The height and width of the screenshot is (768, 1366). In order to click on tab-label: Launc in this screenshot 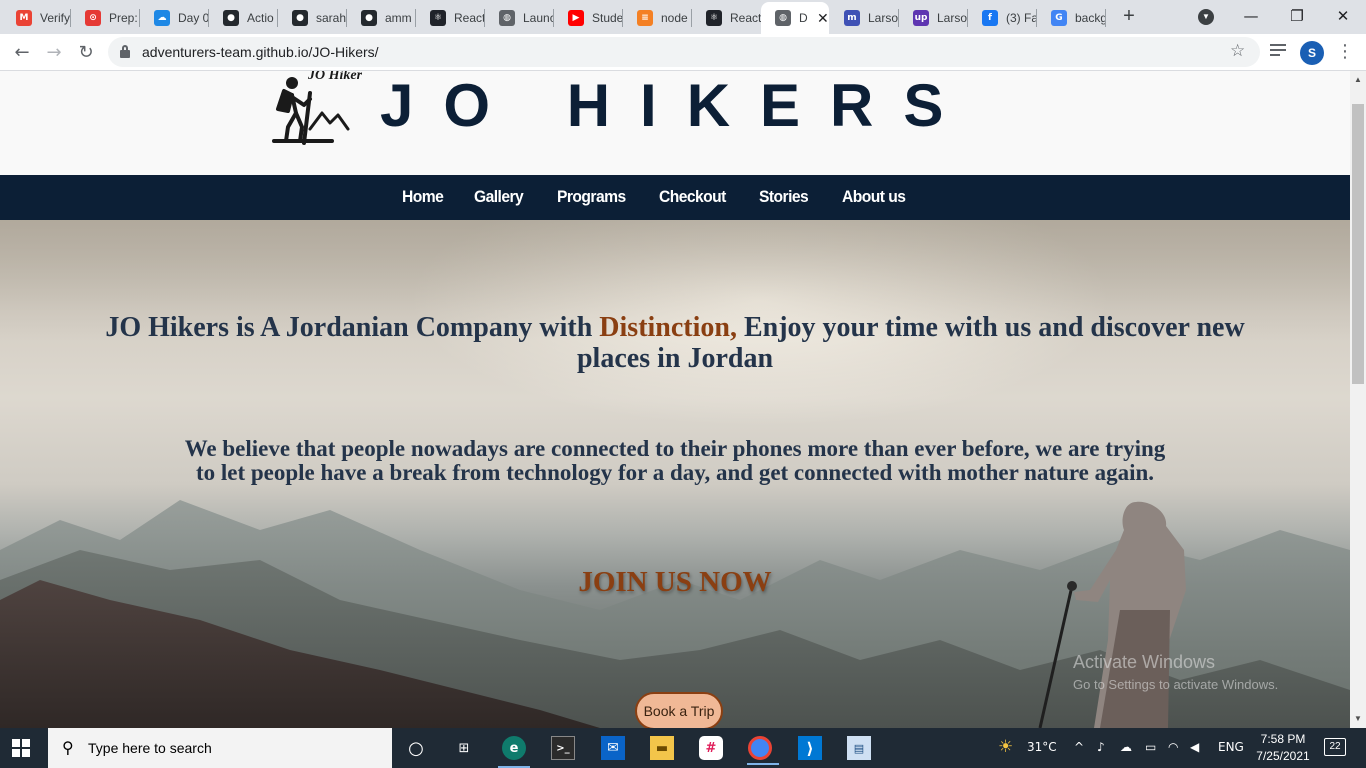, I will do `click(538, 18)`.